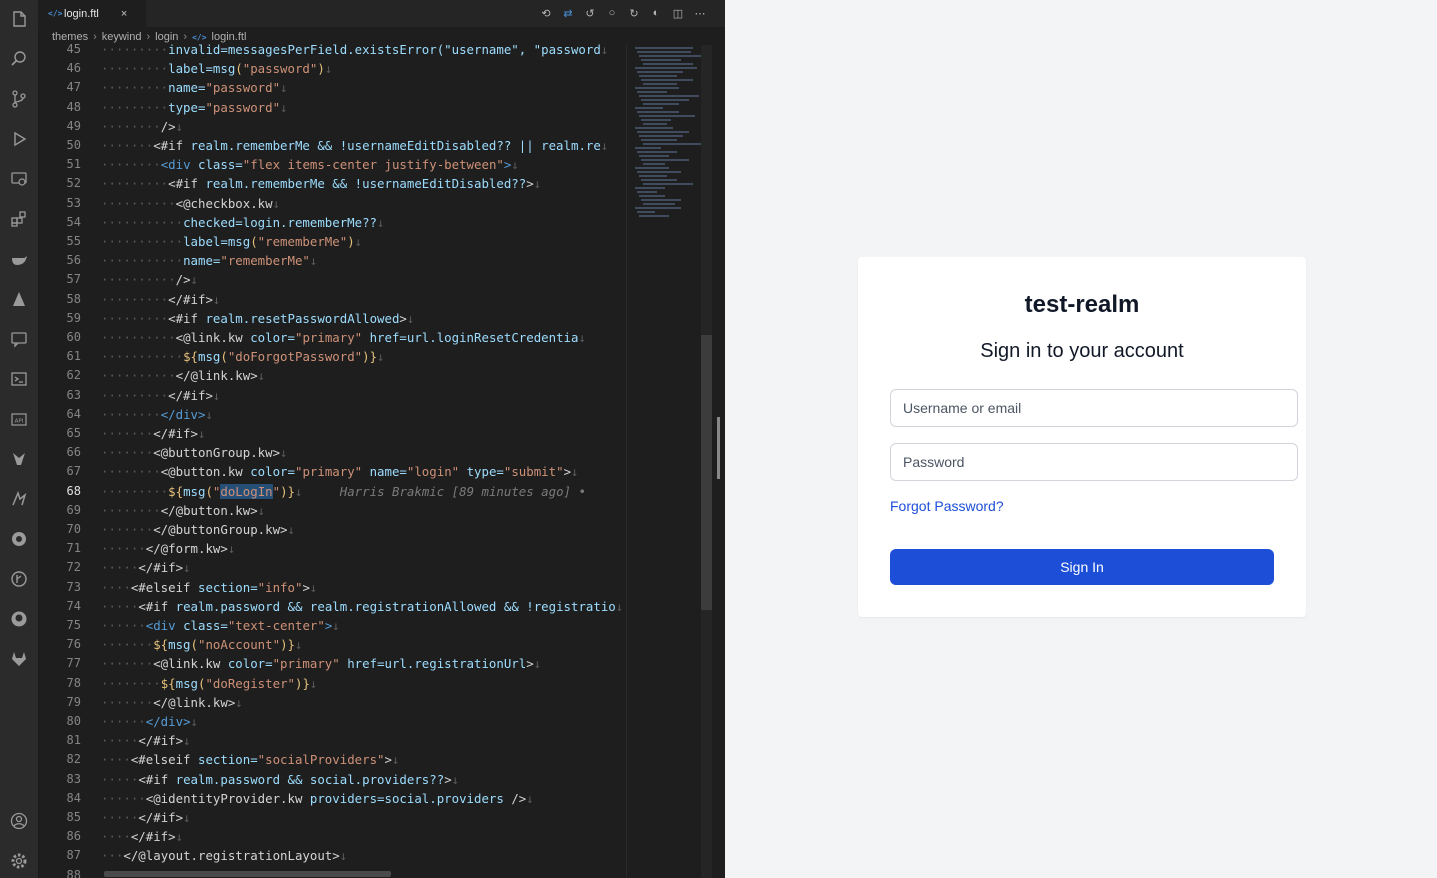  What do you see at coordinates (247, 874) in the screenshot?
I see `horizontal-scrollbar` at bounding box center [247, 874].